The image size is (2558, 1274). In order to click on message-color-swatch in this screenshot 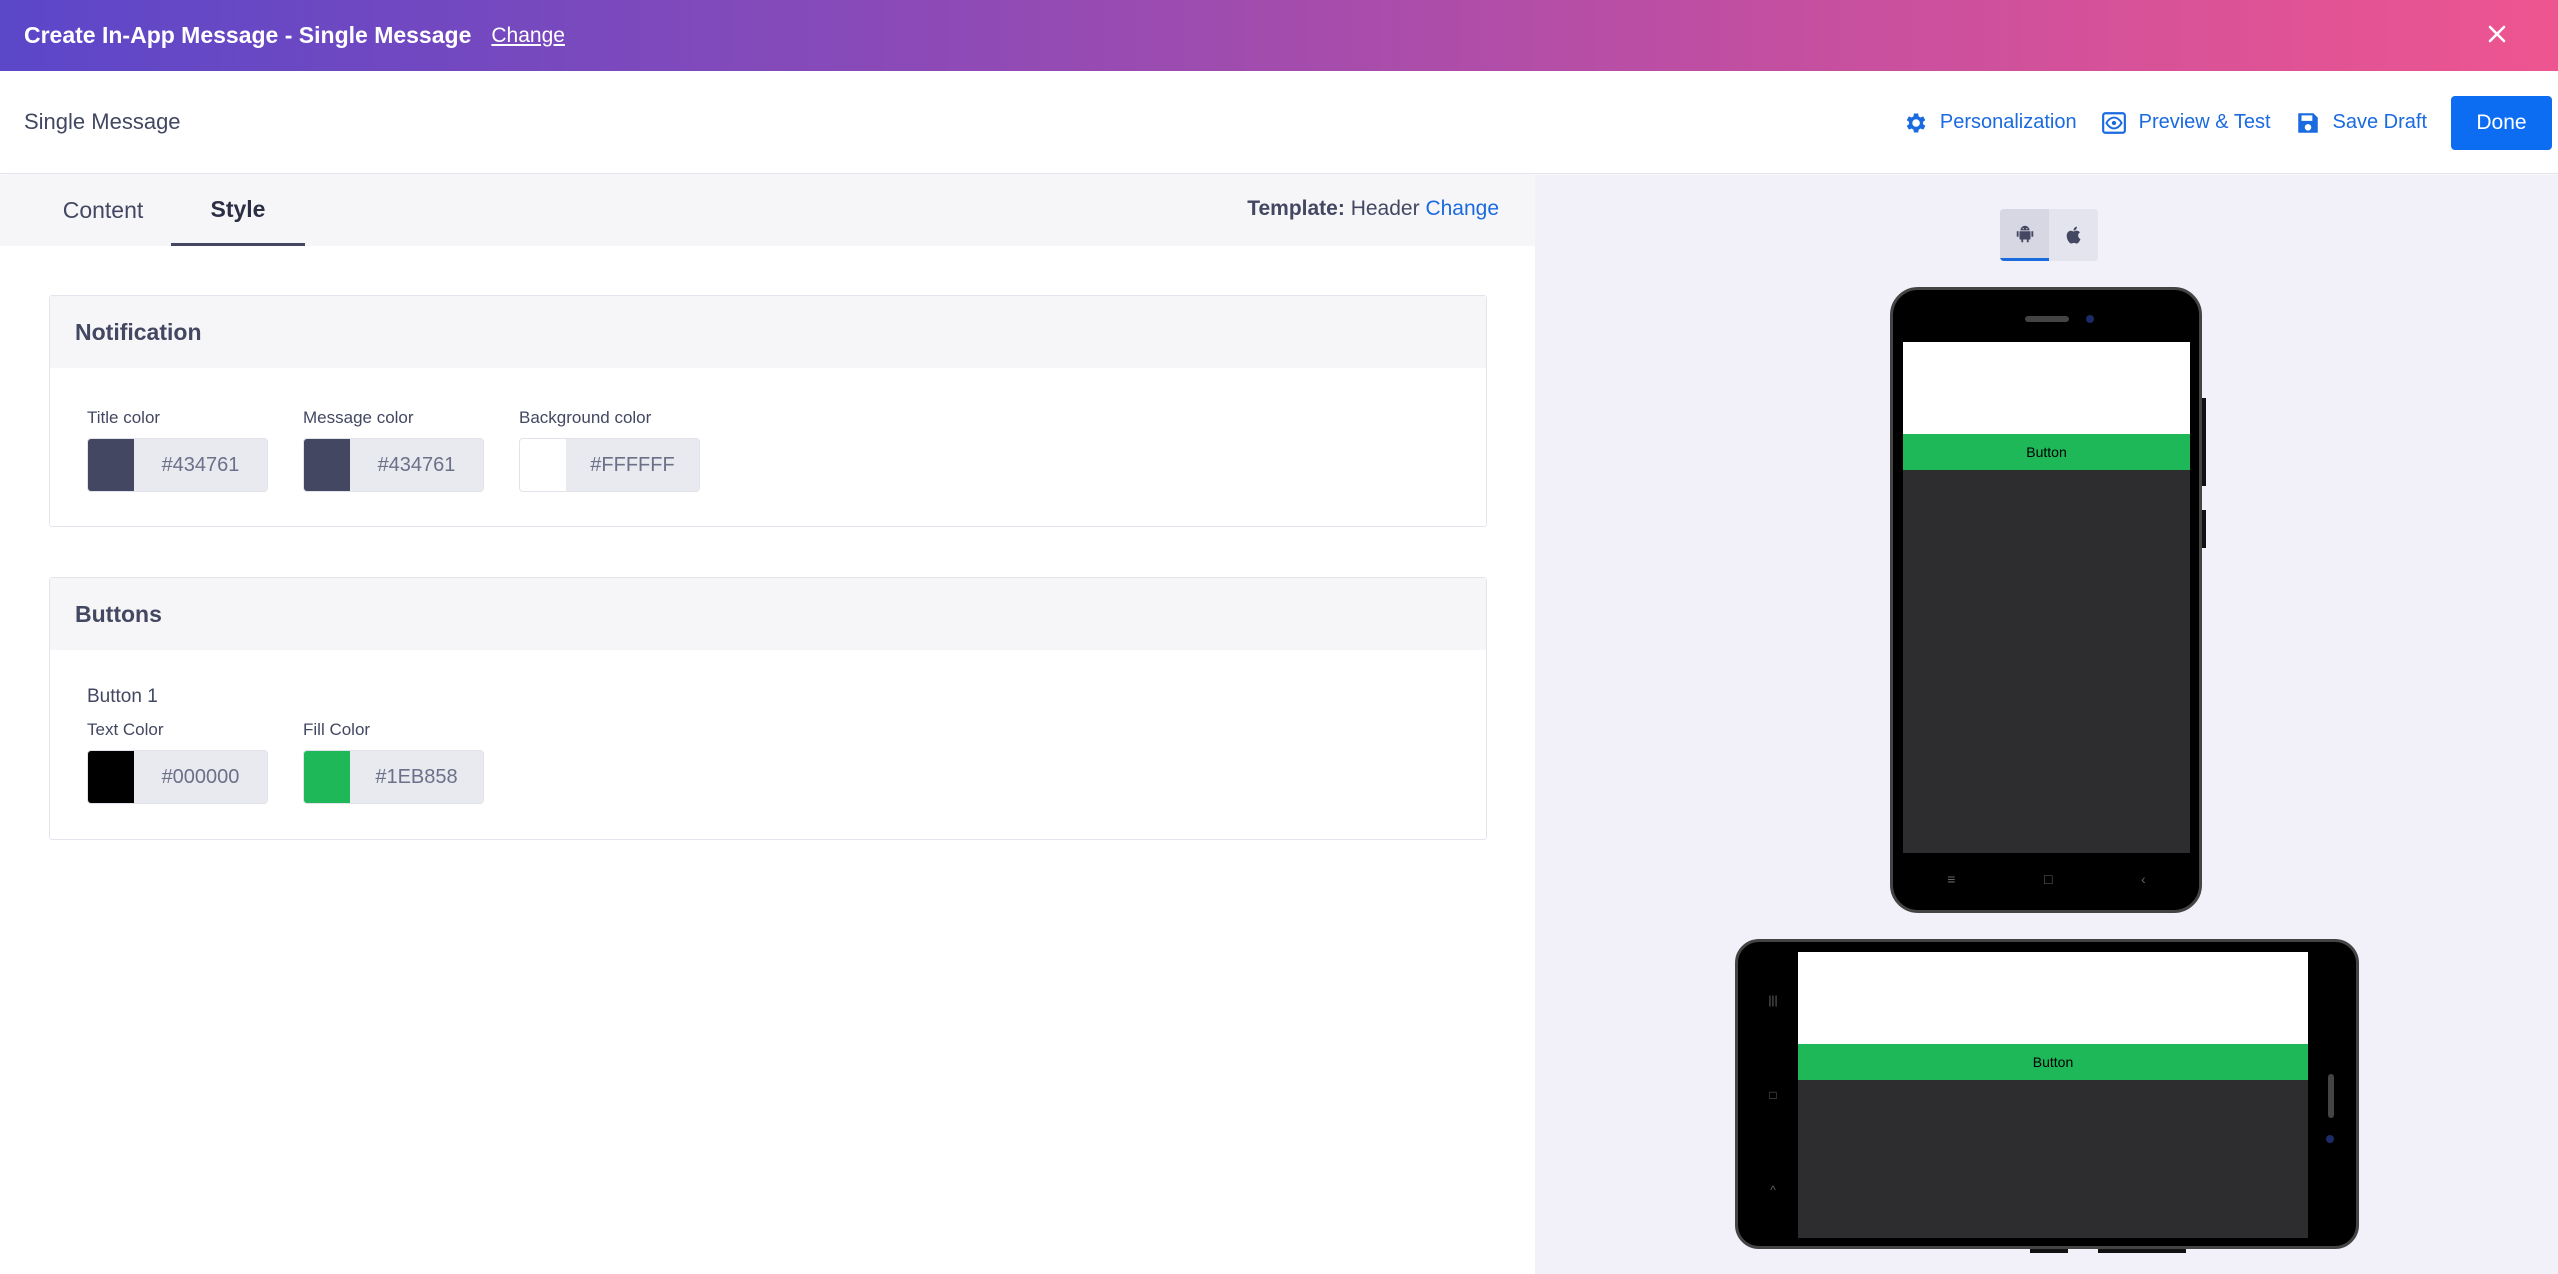, I will do `click(327, 465)`.